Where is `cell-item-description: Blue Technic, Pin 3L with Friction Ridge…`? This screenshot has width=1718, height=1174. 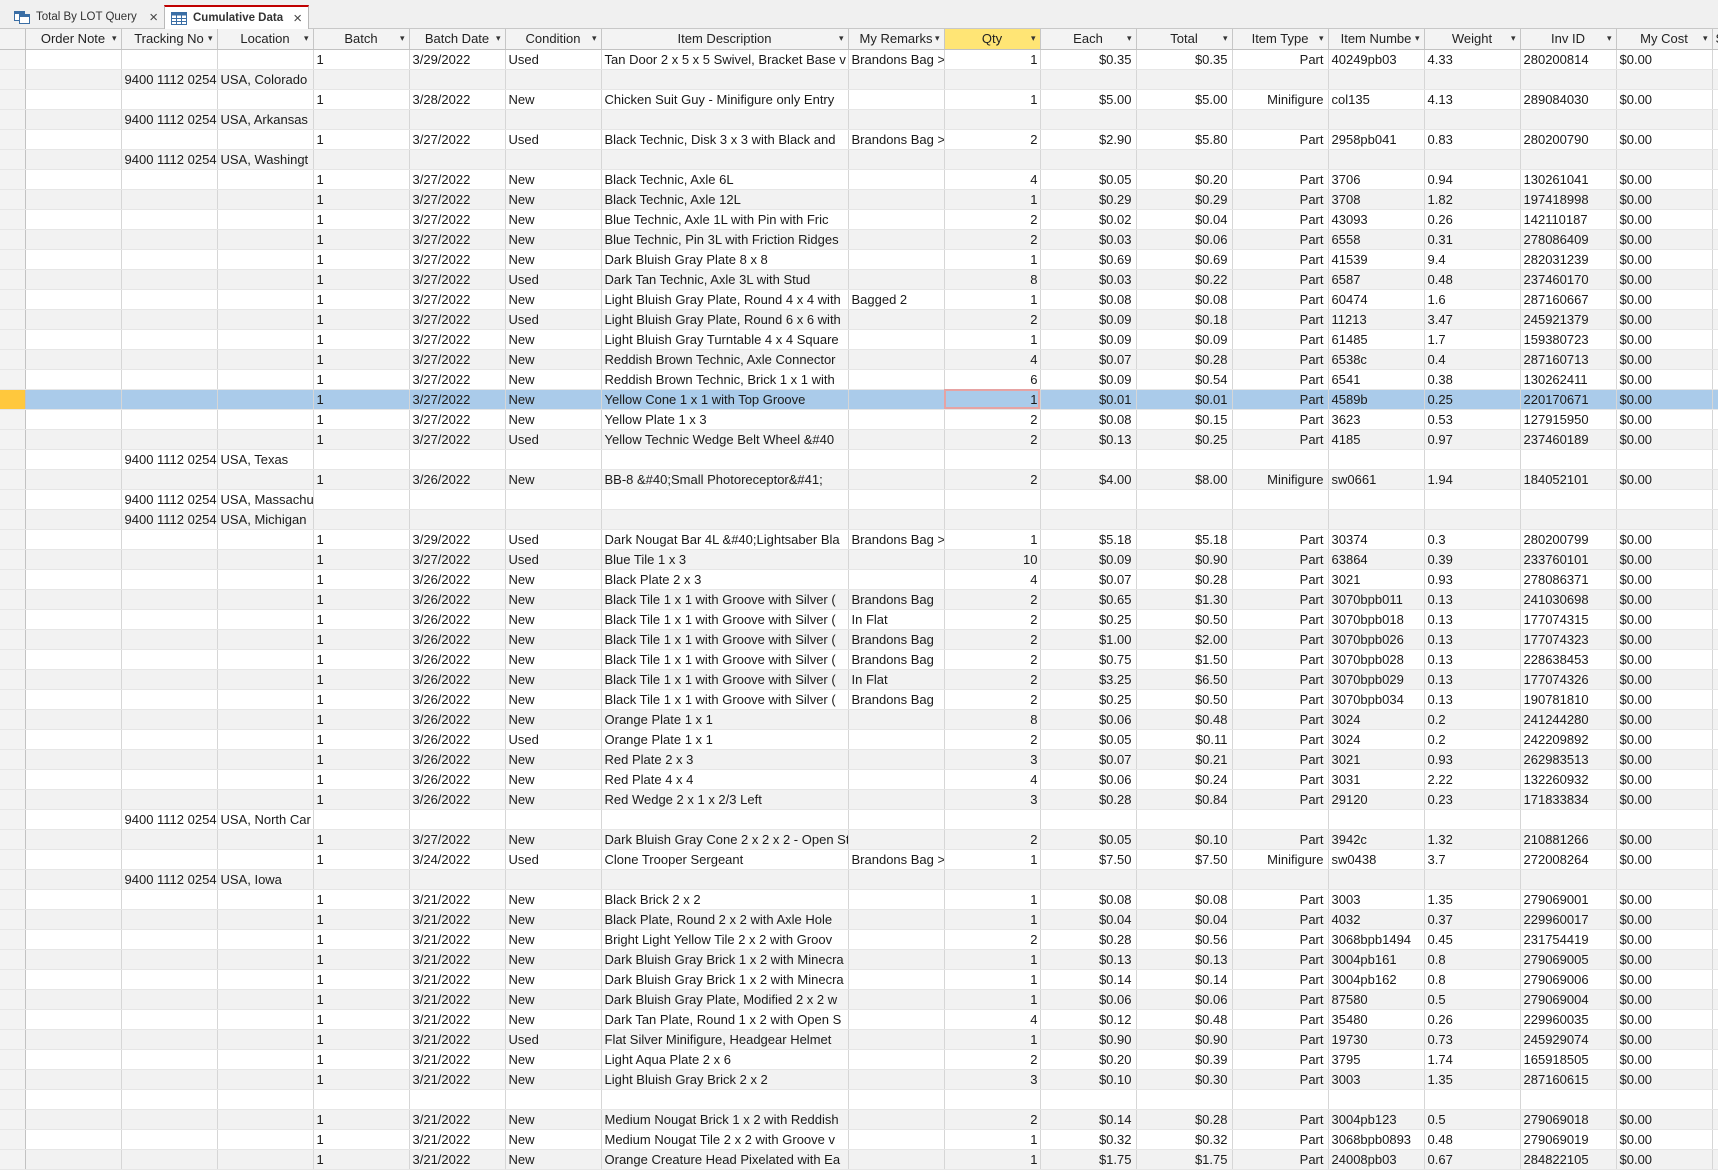 cell-item-description: Blue Technic, Pin 3L with Friction Ridge… is located at coordinates (725, 239).